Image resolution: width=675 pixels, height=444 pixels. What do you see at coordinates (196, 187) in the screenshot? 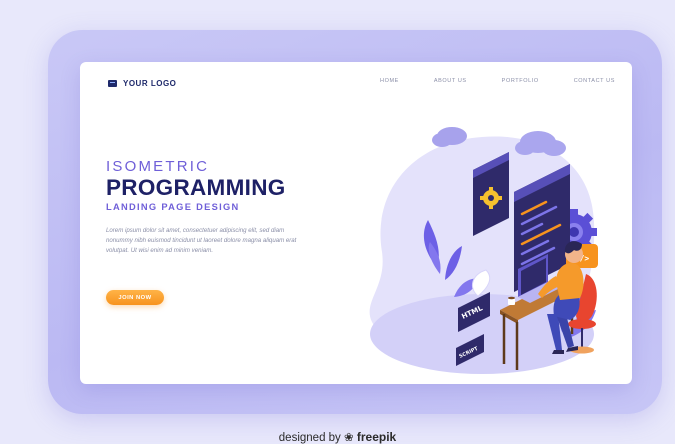
I see `hero-title: PROGRAMMING` at bounding box center [196, 187].